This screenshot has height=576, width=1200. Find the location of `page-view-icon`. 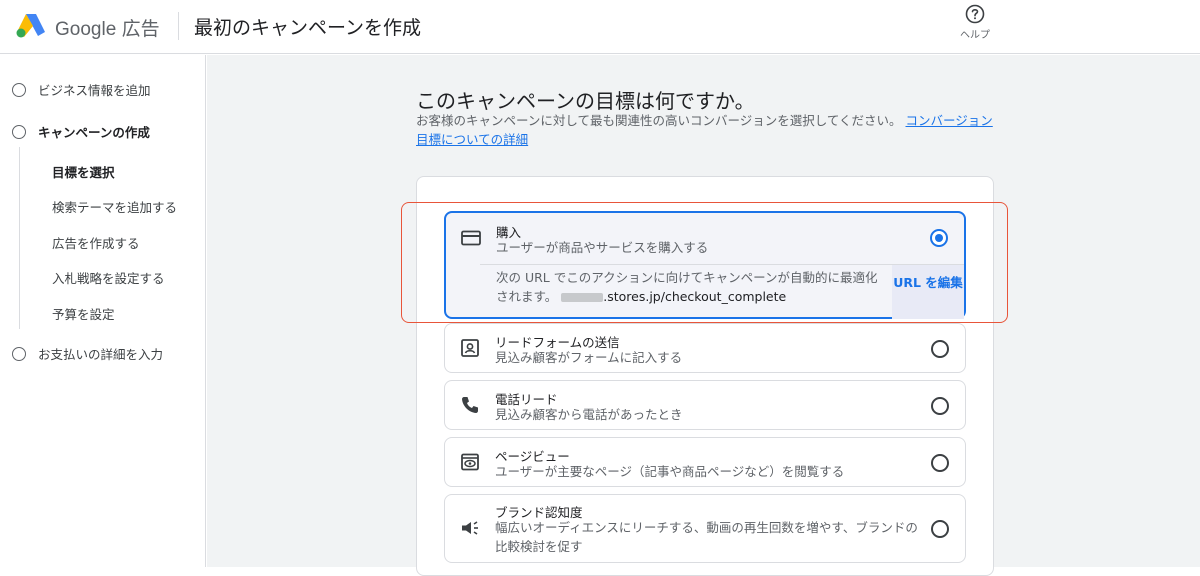

page-view-icon is located at coordinates (470, 462).